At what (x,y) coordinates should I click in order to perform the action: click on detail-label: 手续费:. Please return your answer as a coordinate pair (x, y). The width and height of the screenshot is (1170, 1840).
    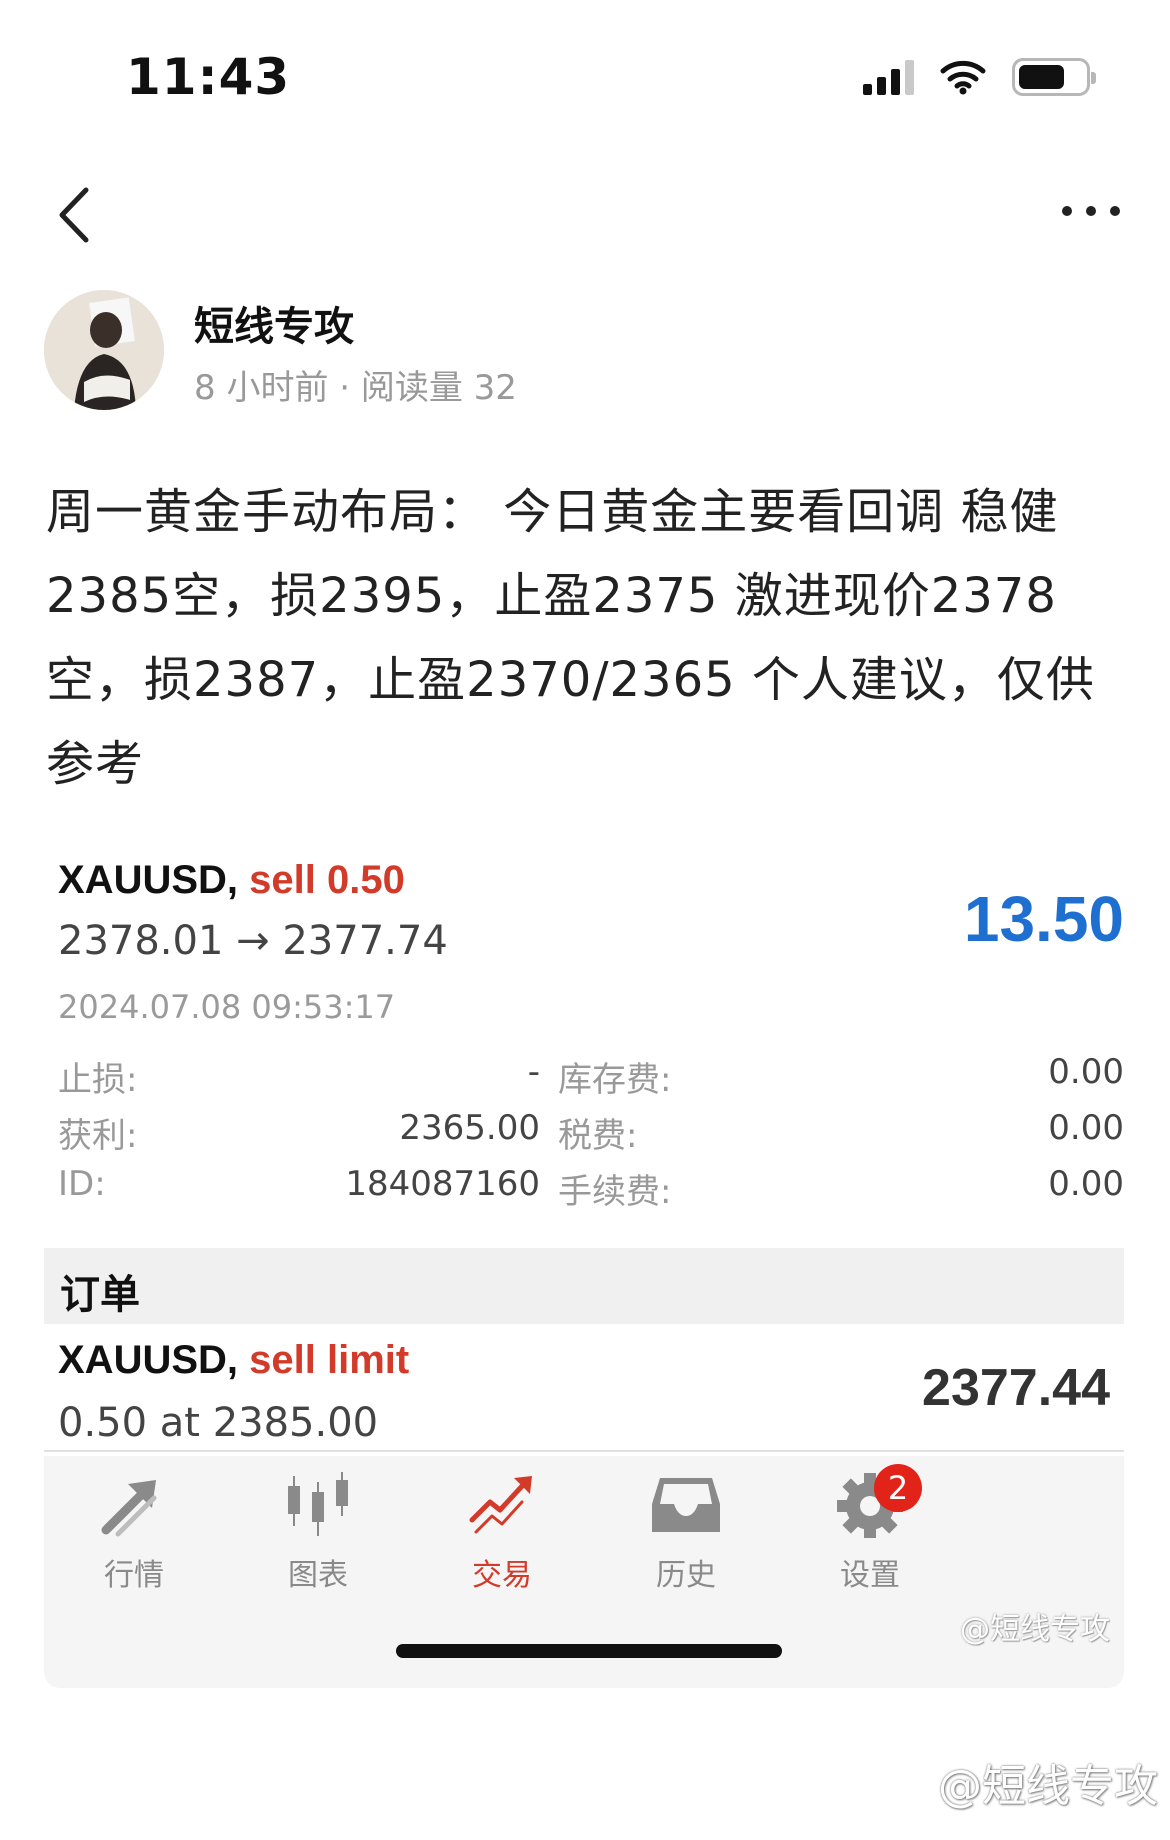
    Looking at the image, I should click on (615, 1192).